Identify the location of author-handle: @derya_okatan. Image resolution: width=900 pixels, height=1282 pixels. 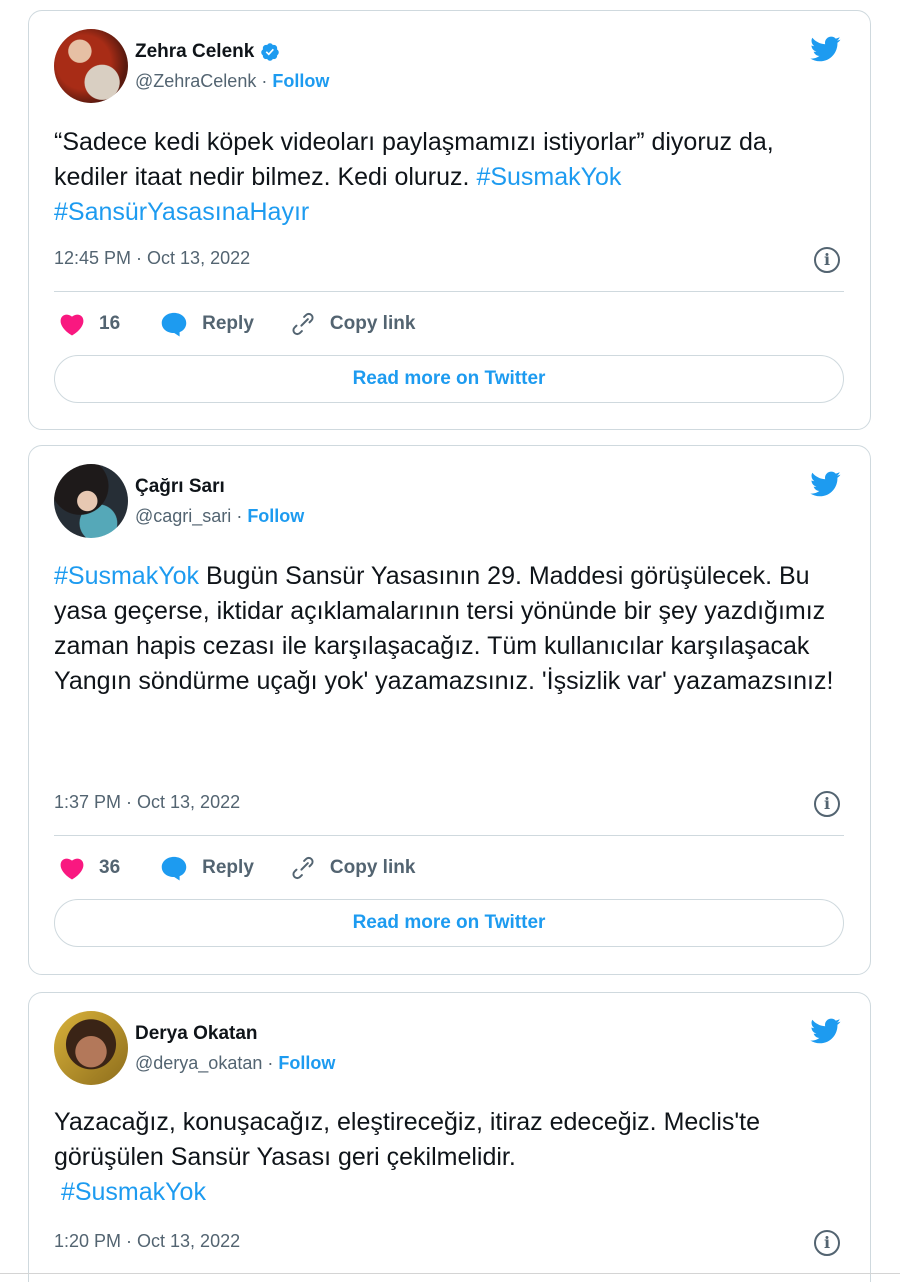
(198, 1063).